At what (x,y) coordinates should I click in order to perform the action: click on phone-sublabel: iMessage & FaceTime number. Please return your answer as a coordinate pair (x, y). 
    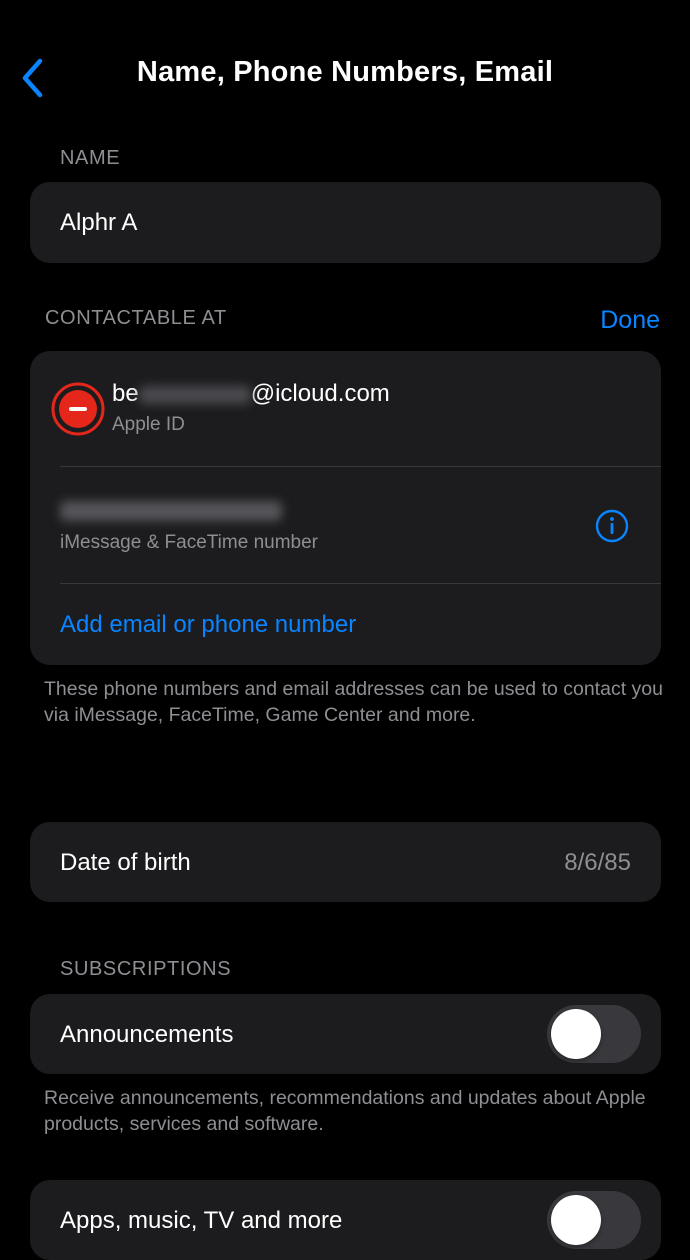
    Looking at the image, I should click on (189, 542).